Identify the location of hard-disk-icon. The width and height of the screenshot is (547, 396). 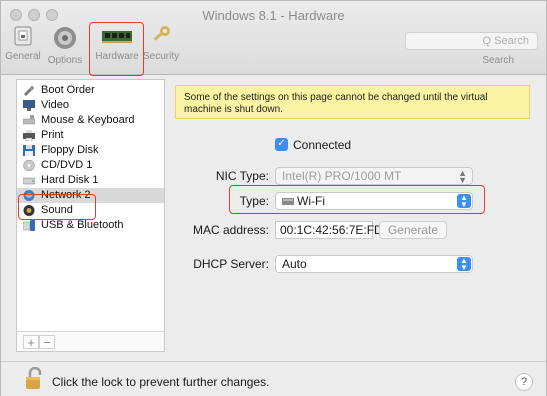
(29, 181).